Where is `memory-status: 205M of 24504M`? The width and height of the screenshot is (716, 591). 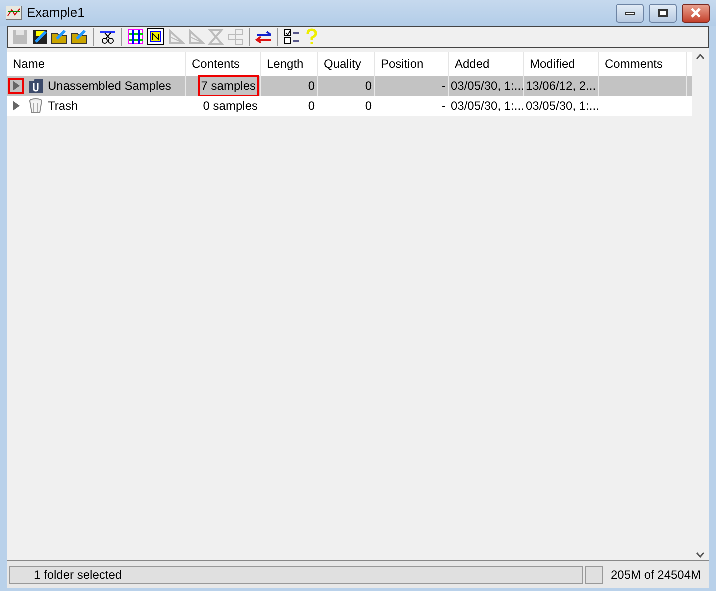 memory-status: 205M of 24504M is located at coordinates (656, 575).